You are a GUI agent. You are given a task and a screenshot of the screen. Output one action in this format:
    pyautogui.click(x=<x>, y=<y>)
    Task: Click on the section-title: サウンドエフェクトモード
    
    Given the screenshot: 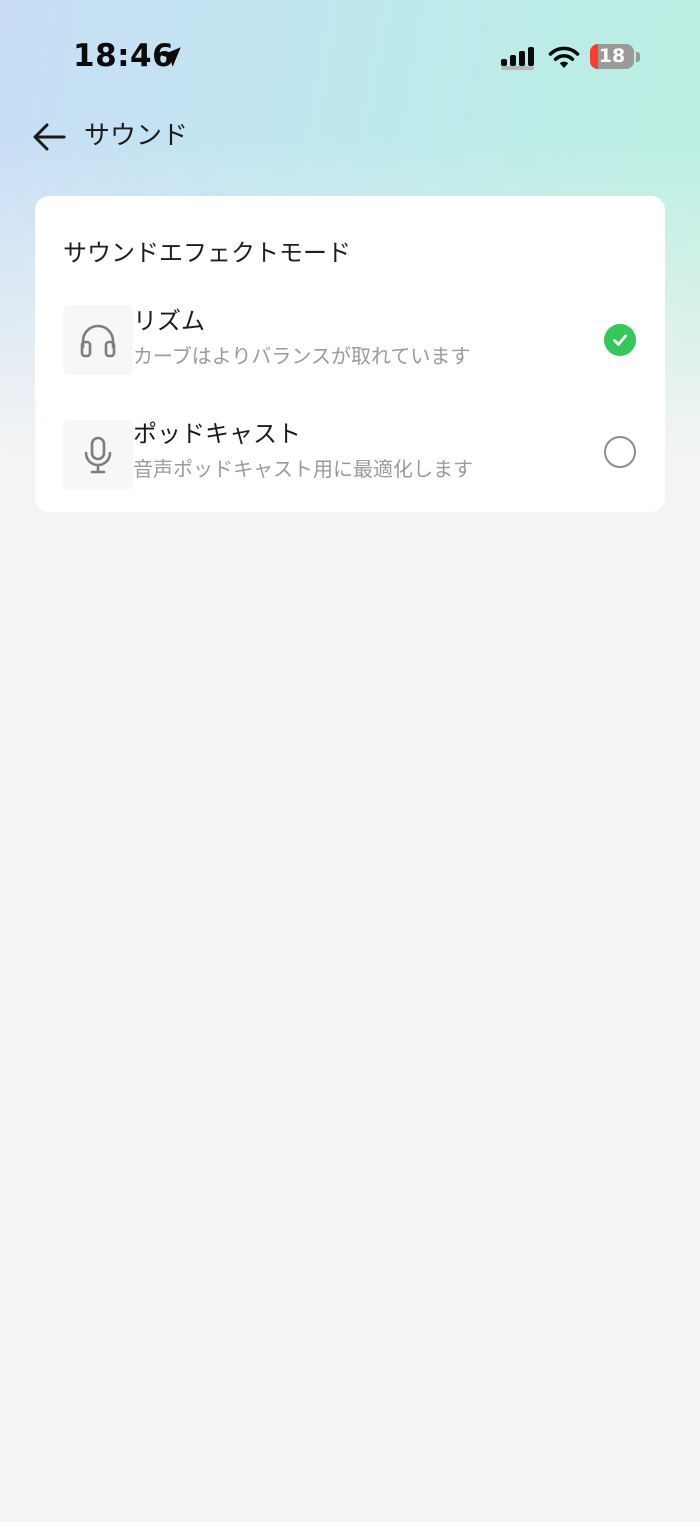 What is the action you would take?
    pyautogui.click(x=207, y=253)
    